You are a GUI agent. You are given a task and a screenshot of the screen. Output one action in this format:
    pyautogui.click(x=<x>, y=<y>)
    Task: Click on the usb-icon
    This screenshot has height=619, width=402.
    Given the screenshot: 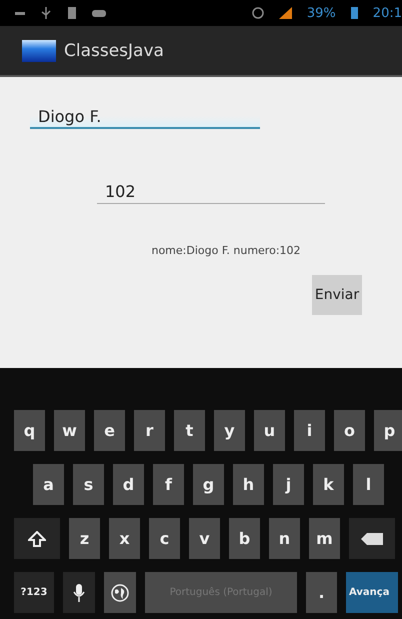 What is the action you would take?
    pyautogui.click(x=46, y=13)
    